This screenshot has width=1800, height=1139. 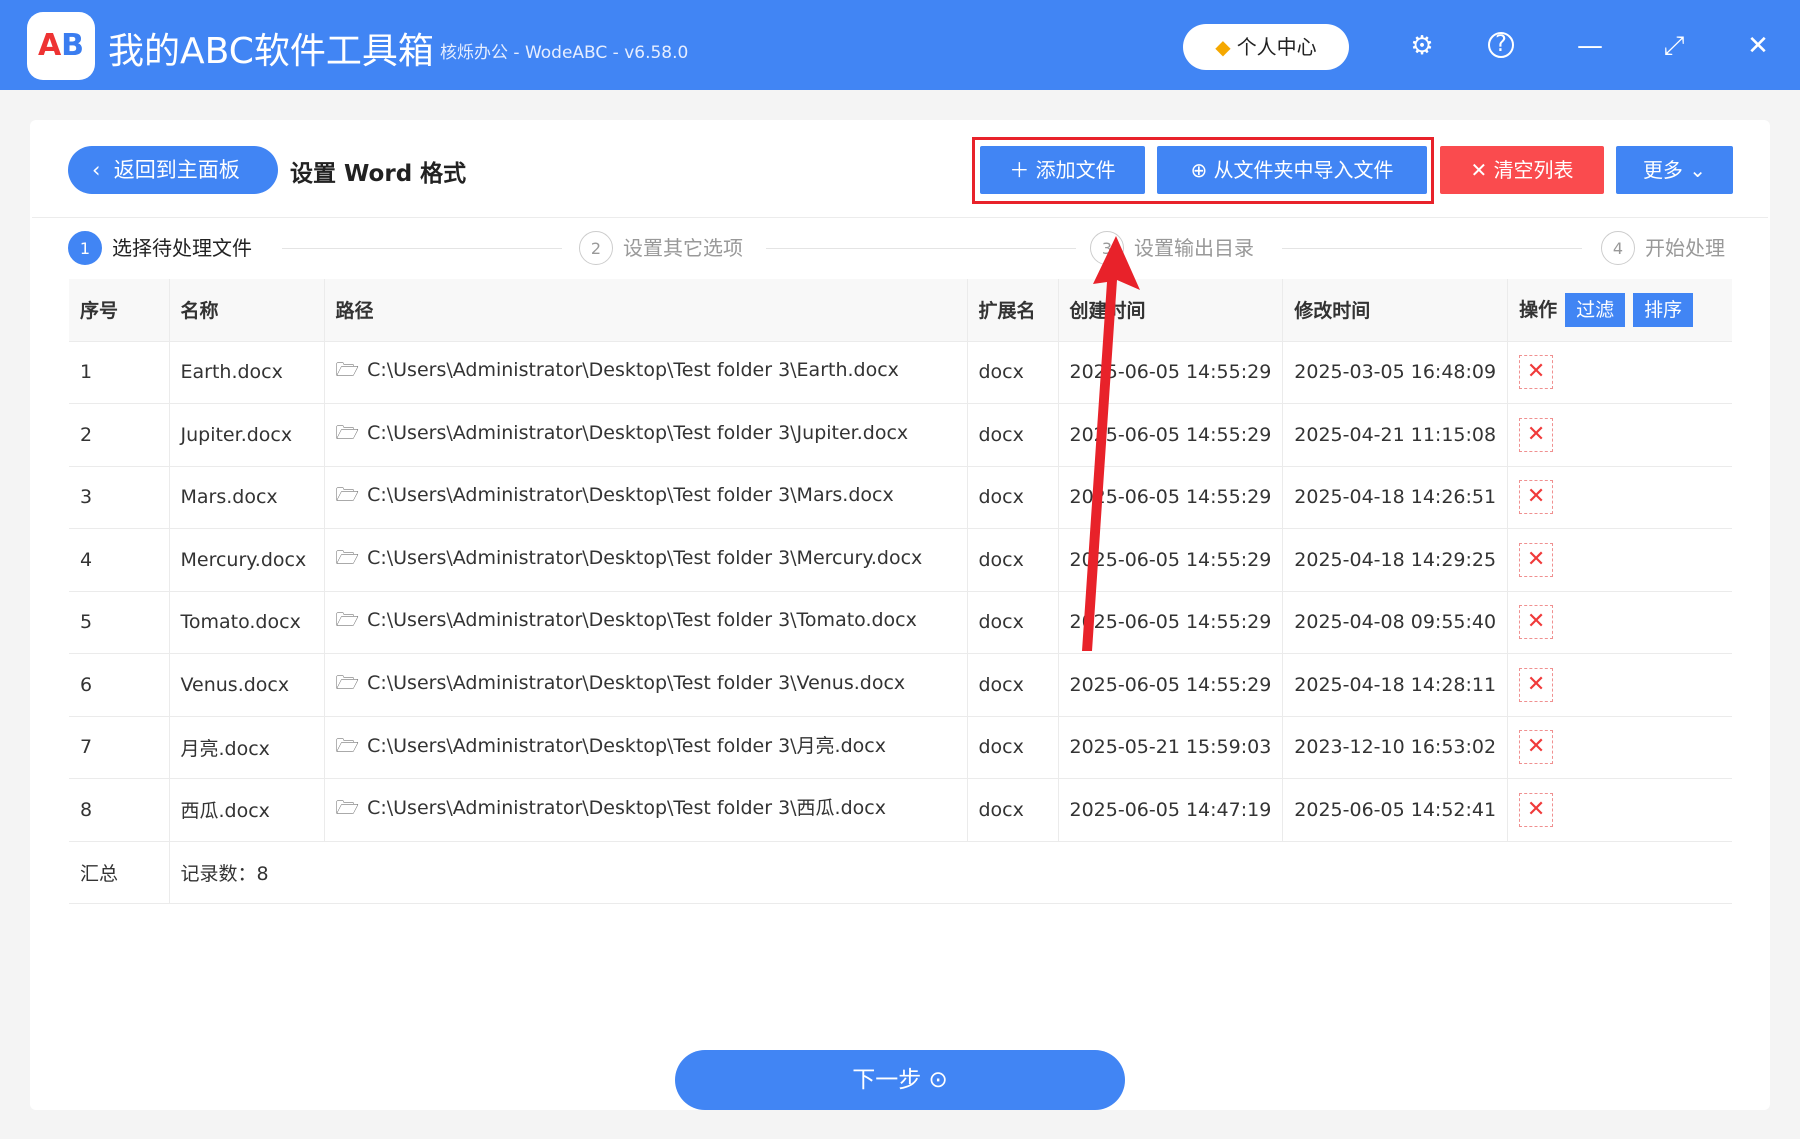 What do you see at coordinates (86, 684) in the screenshot?
I see `row-index-text: 6` at bounding box center [86, 684].